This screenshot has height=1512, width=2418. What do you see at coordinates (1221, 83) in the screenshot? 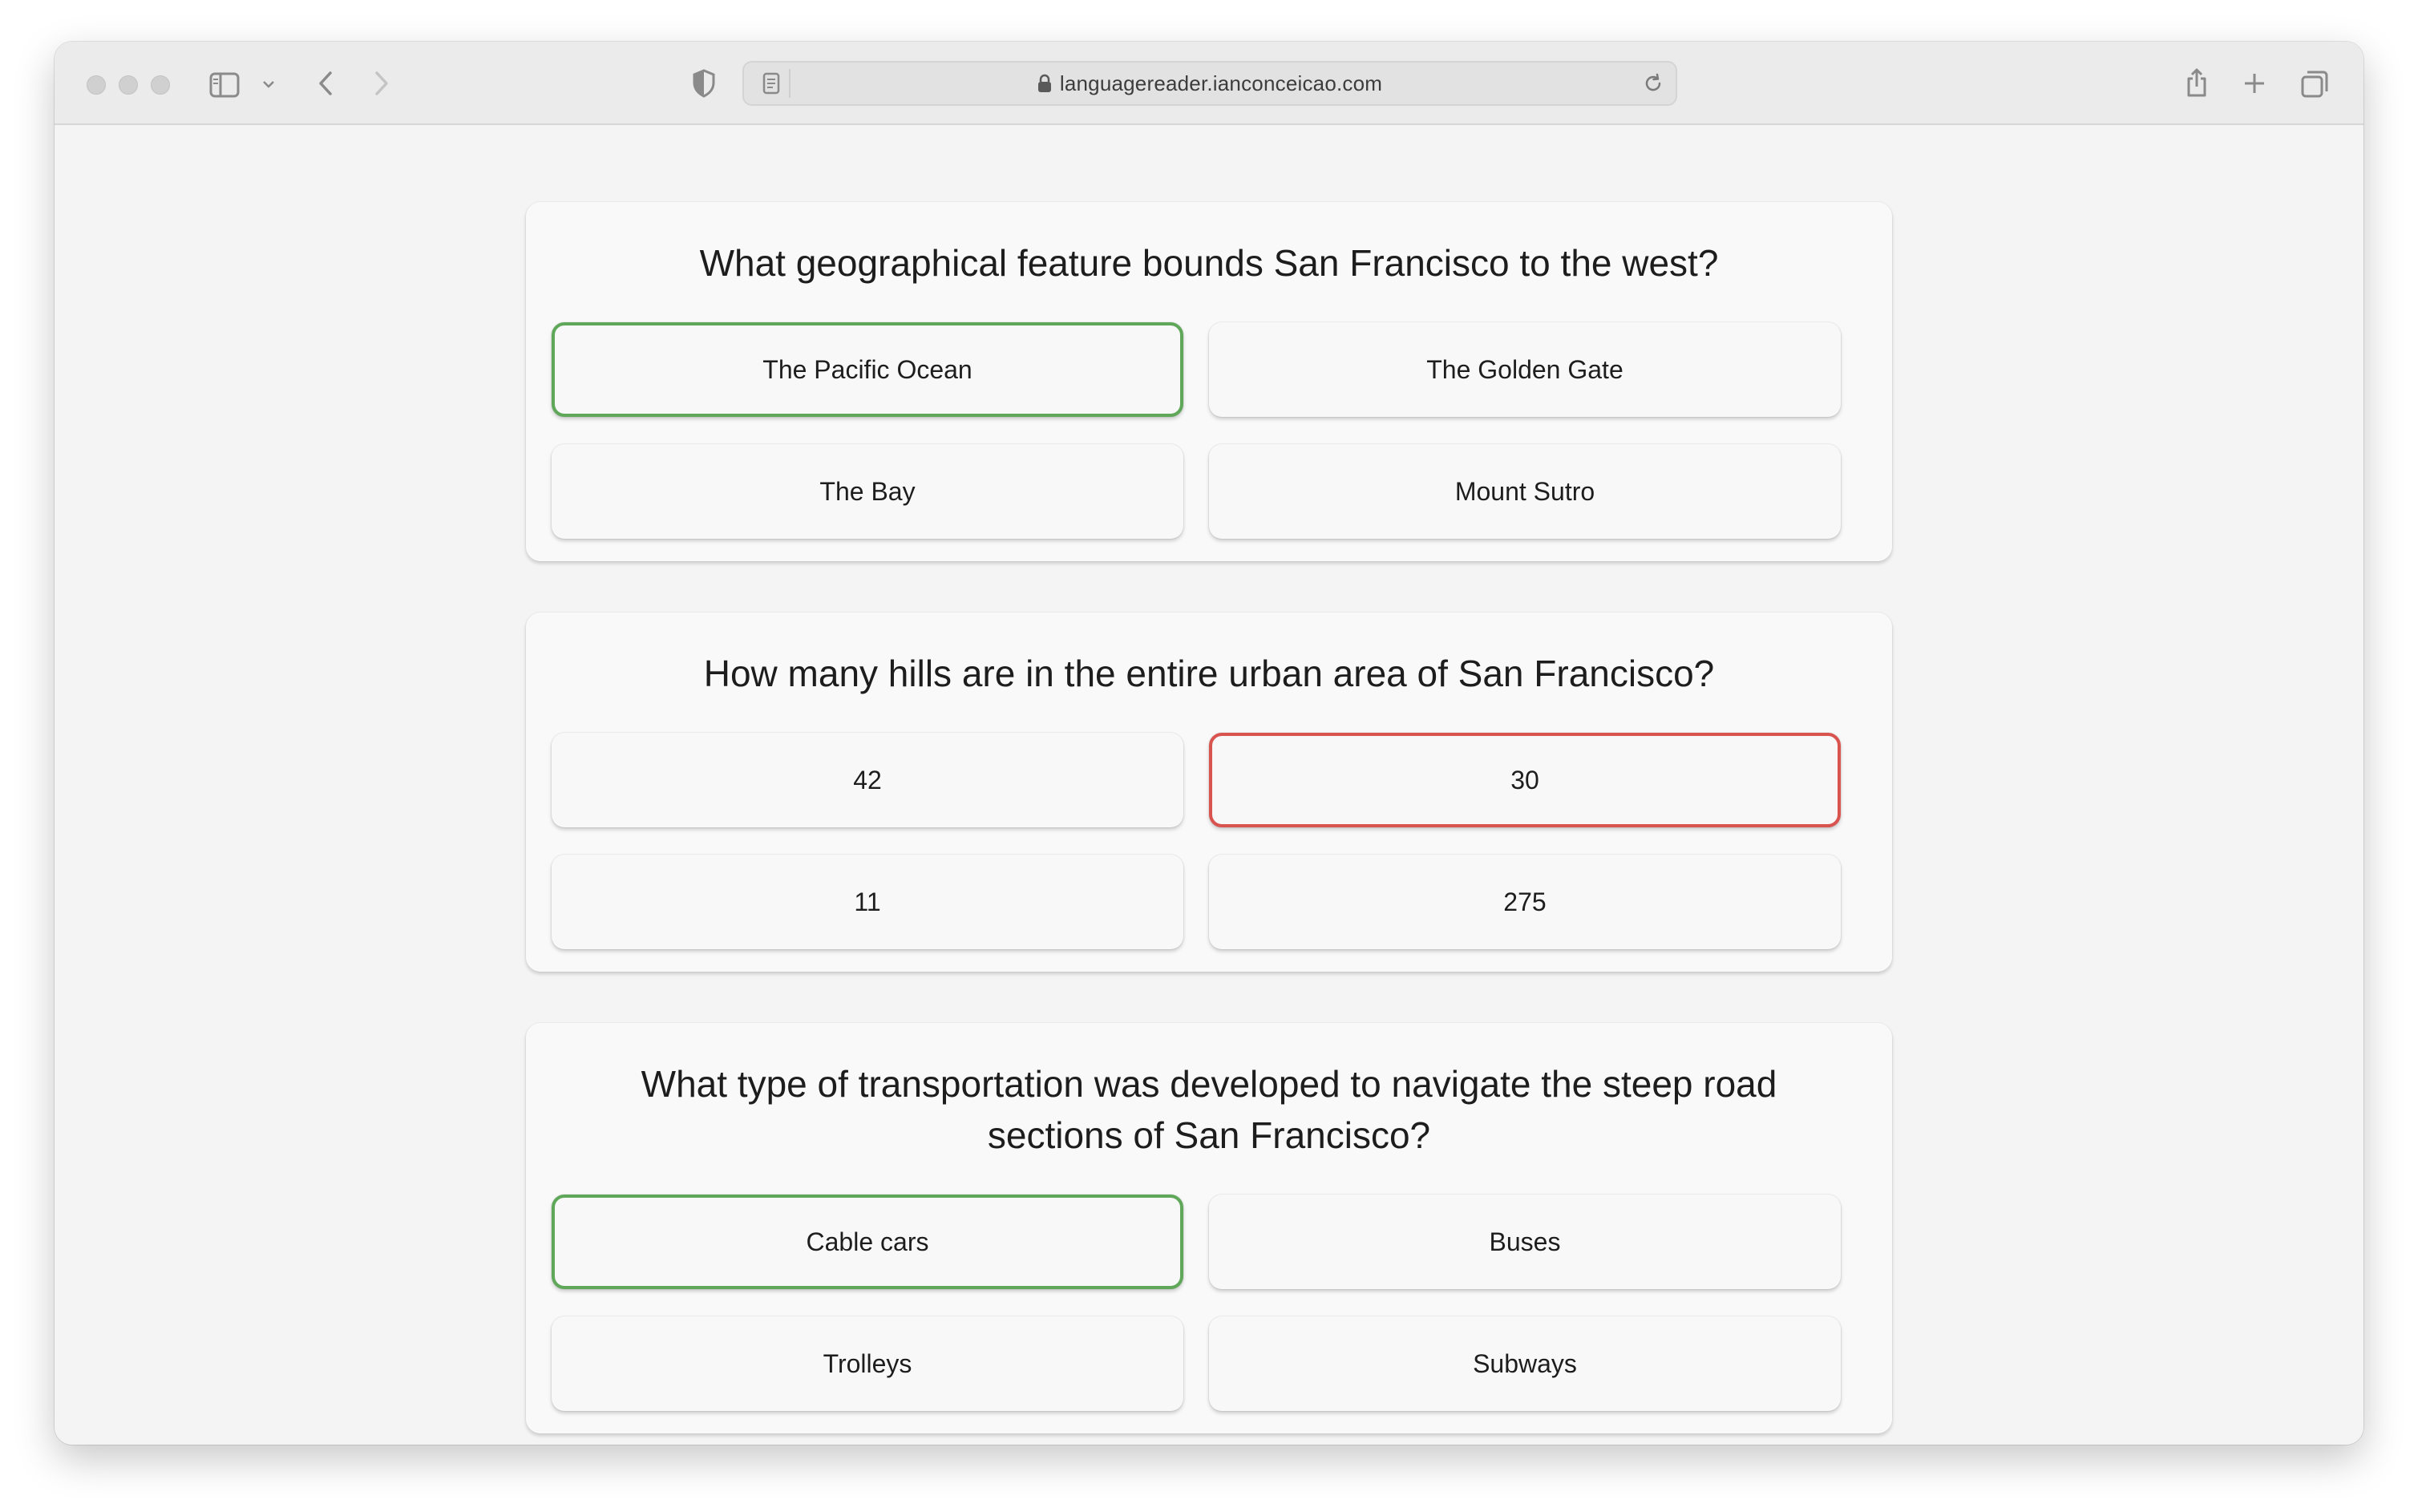
I see `url-text: languagereader.ianconceicao.com` at bounding box center [1221, 83].